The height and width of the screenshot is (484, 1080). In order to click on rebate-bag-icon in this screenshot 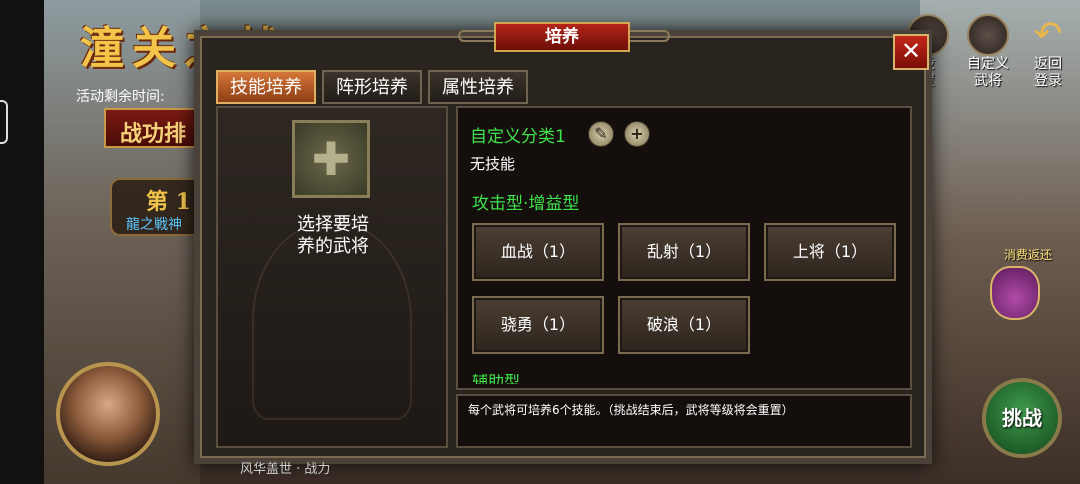, I will do `click(1015, 293)`.